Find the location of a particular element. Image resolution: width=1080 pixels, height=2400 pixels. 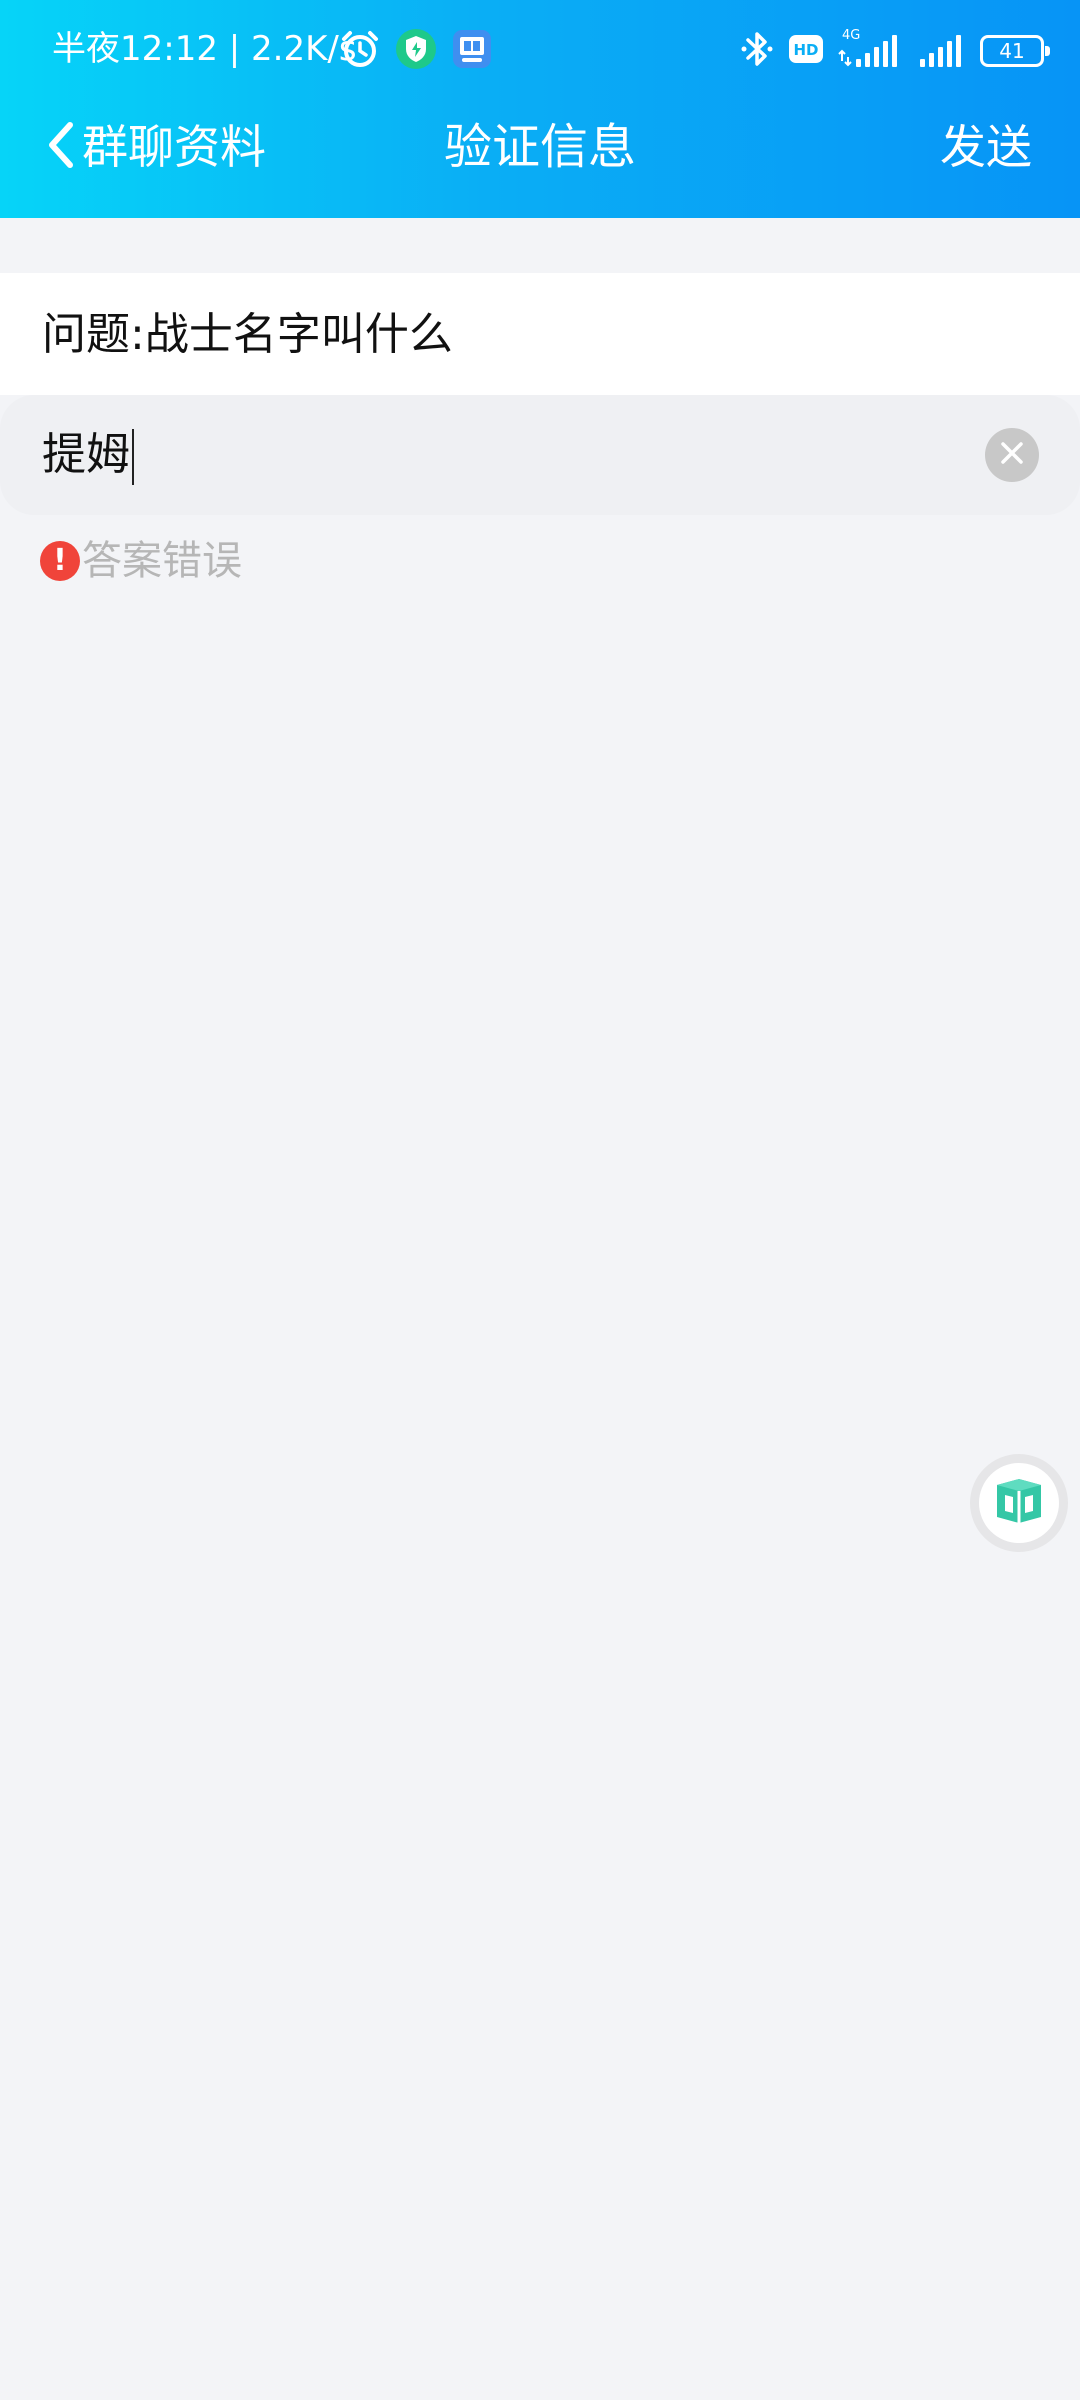

error-icon: ! is located at coordinates (60, 561).